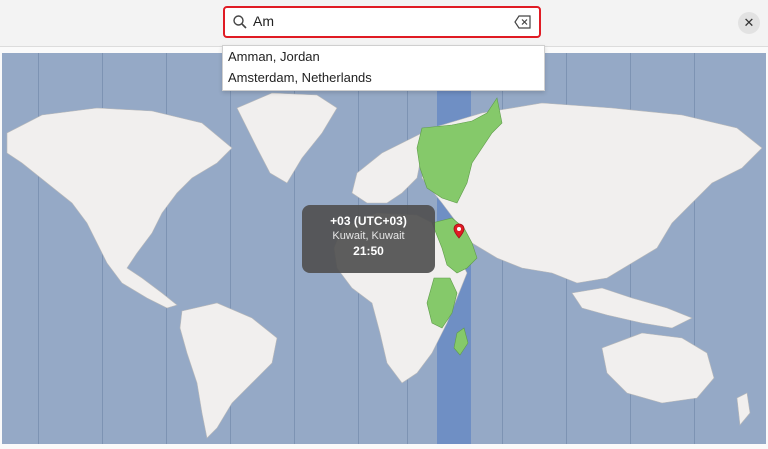 Image resolution: width=768 pixels, height=449 pixels. I want to click on search-input: Am, so click(263, 21).